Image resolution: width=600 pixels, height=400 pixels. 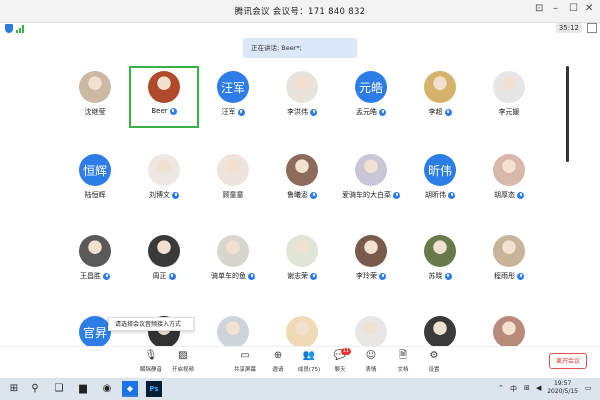 I want to click on toolbar-item-microphone-muted: 🎙 解除静音, so click(x=151, y=361).